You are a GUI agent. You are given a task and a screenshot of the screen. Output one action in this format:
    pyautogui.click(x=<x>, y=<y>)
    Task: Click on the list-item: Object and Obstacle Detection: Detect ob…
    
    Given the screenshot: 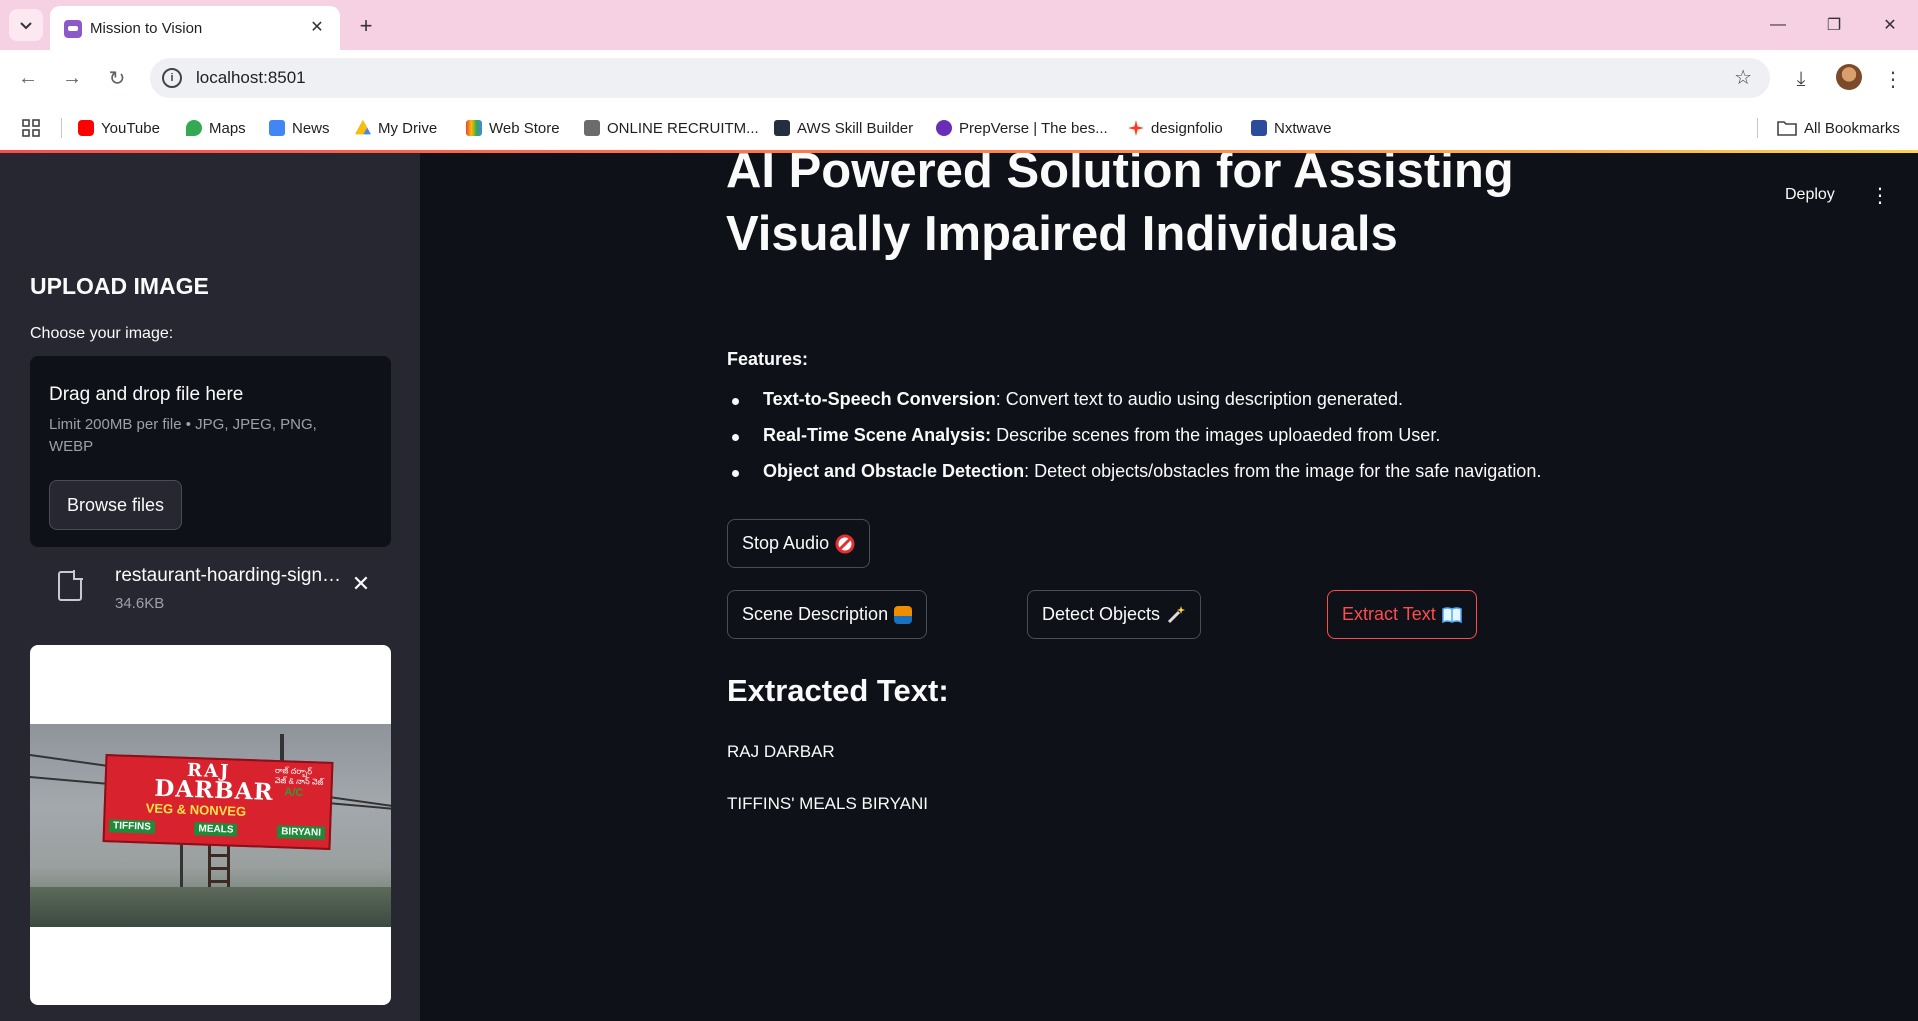 What is the action you would take?
    pyautogui.click(x=1134, y=479)
    